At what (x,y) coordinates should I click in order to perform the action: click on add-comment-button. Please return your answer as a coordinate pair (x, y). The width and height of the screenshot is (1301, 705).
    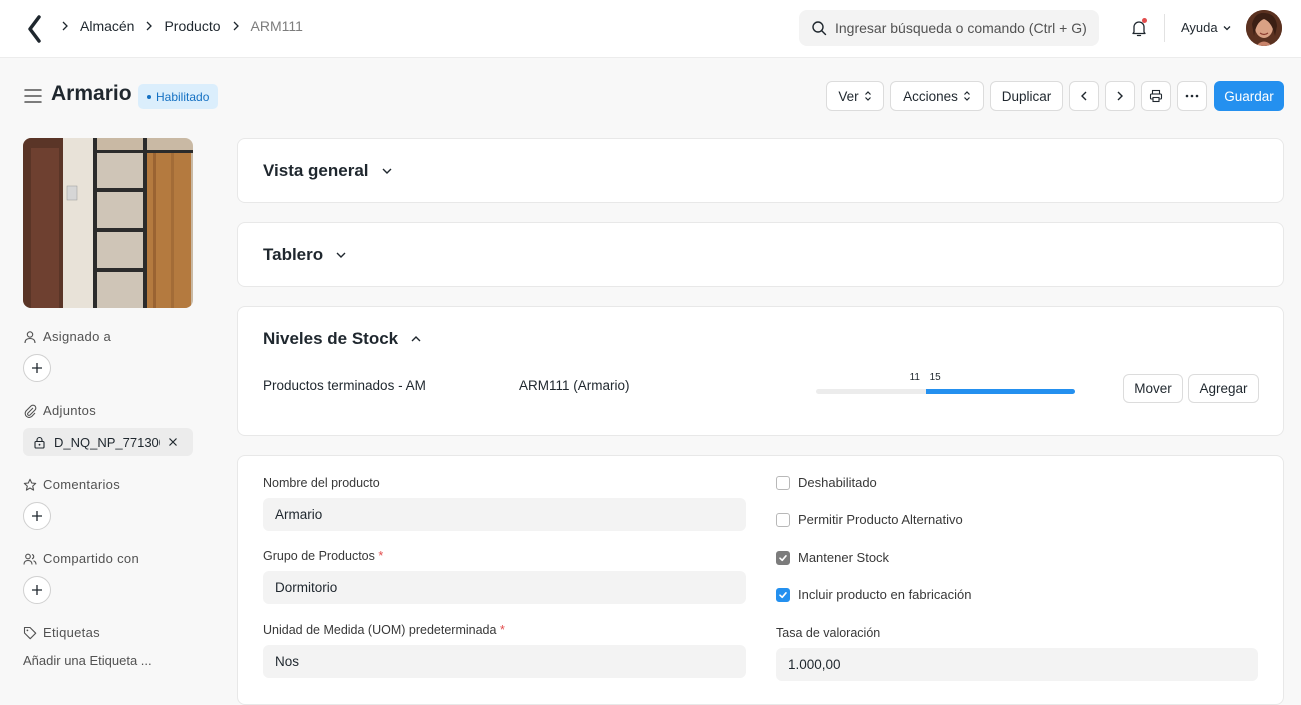
    Looking at the image, I should click on (37, 516).